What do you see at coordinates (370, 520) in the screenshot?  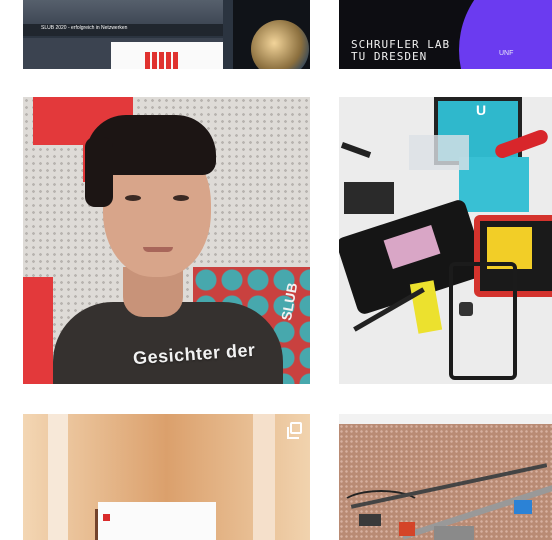 I see `module-dark` at bounding box center [370, 520].